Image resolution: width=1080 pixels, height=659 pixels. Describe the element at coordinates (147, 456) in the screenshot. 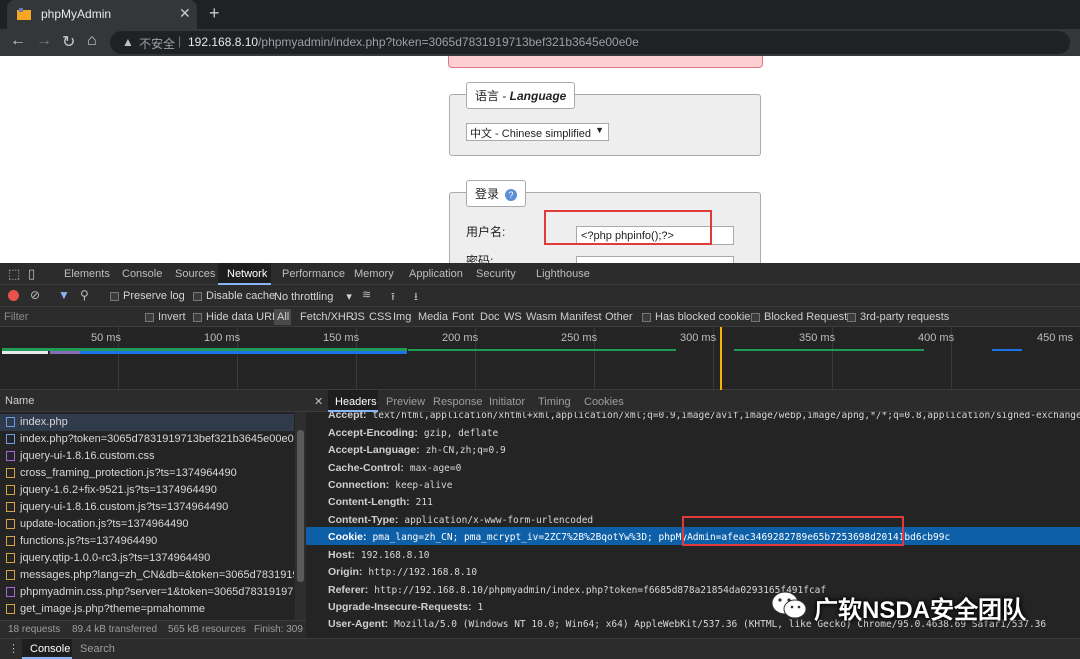

I see `list-item: jquery-ui-1.8.16.custom.css` at that location.